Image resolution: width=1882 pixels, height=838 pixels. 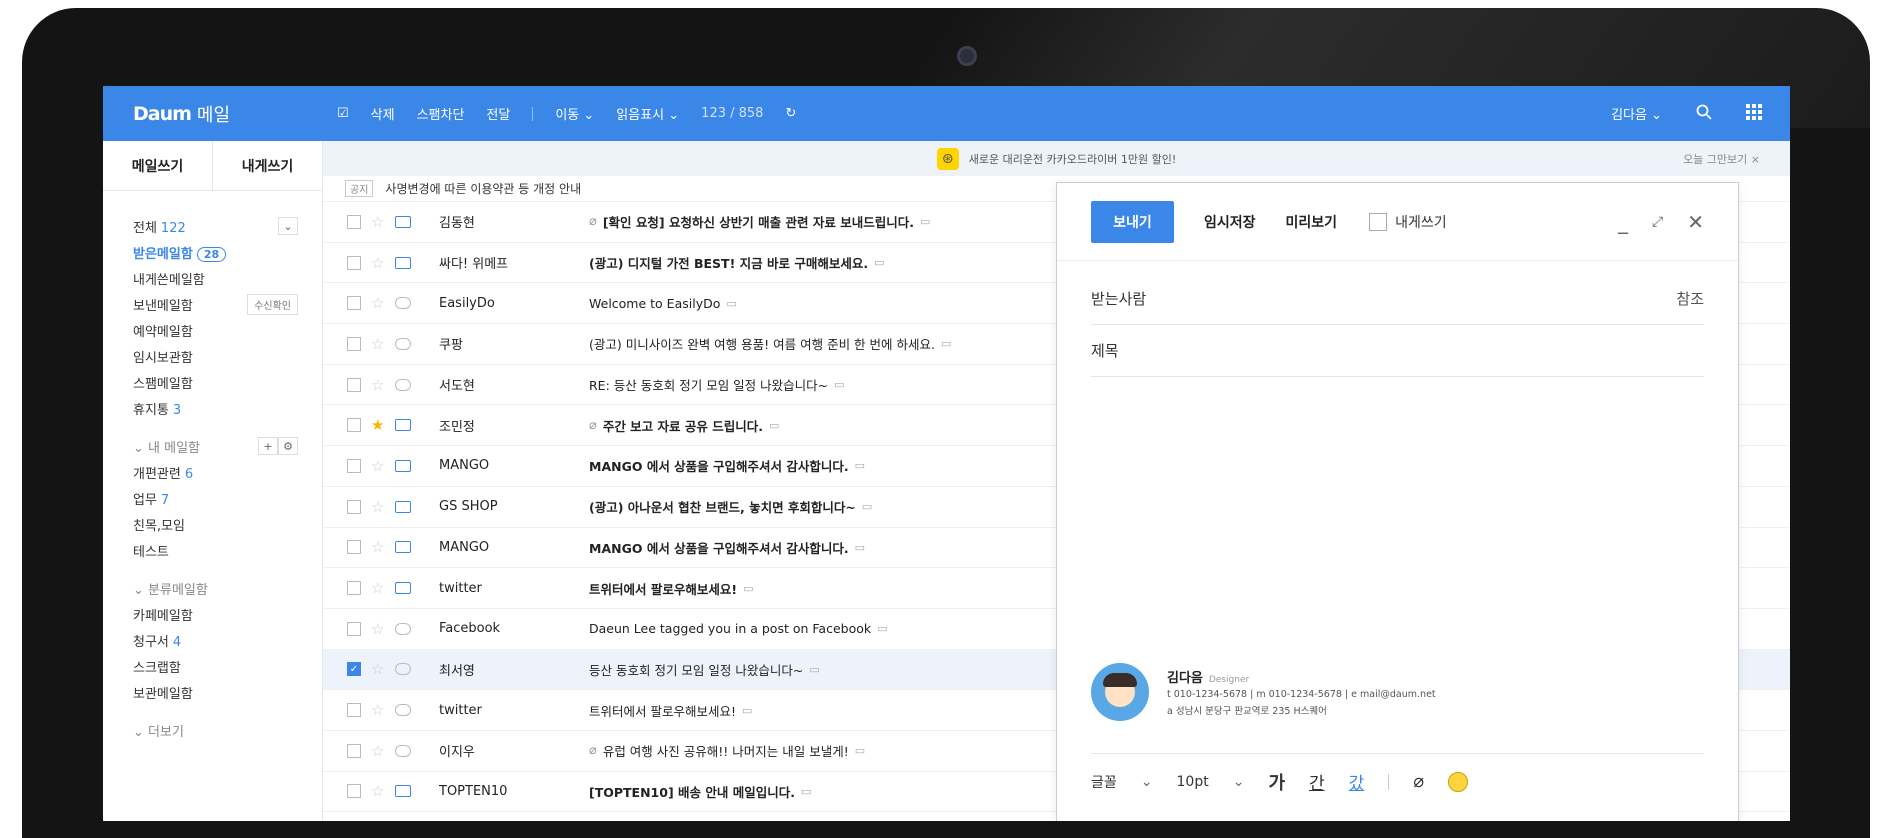 I want to click on more-group: ⌄ 더보기, so click(x=215, y=730).